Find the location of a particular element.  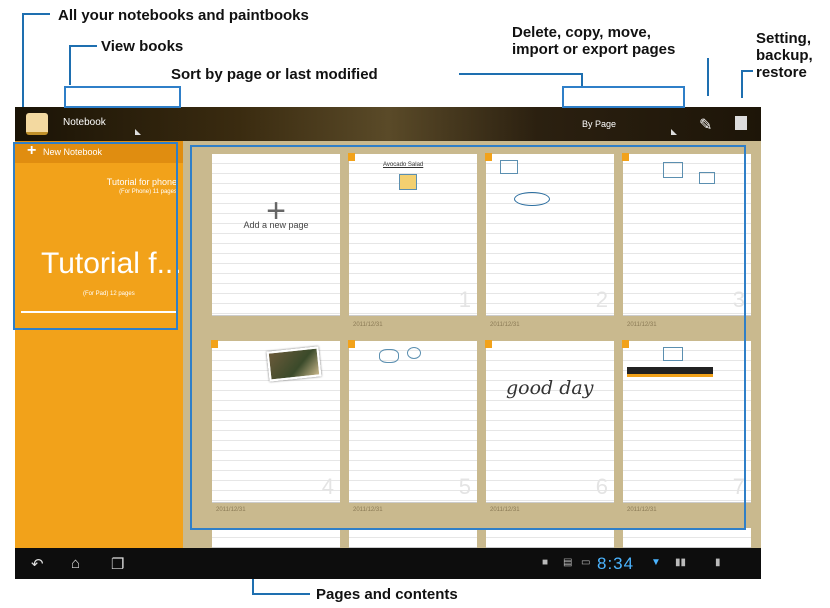

clock: 8:34 is located at coordinates (616, 563).